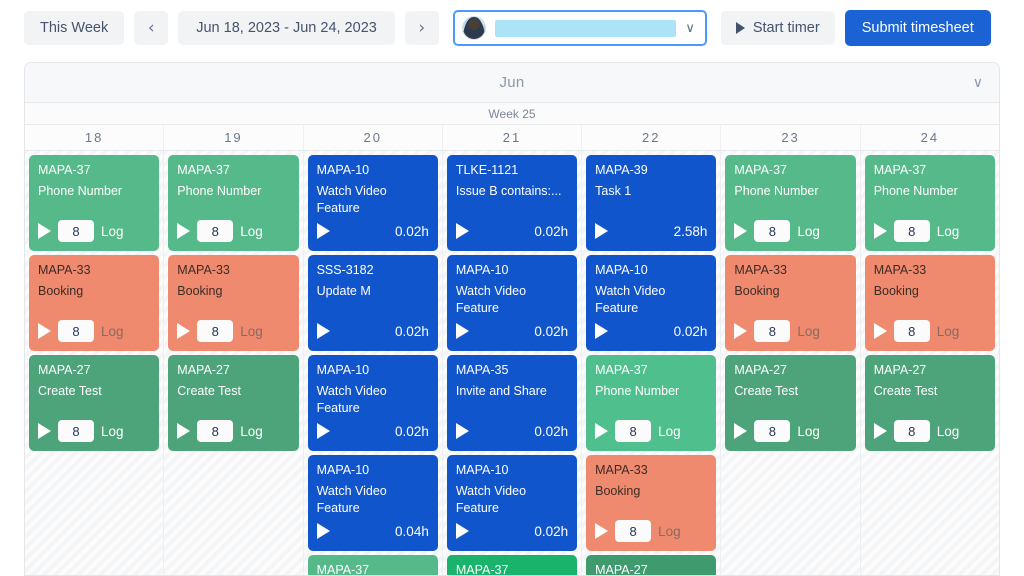  What do you see at coordinates (791, 137) in the screenshot?
I see `day-header-23: 23` at bounding box center [791, 137].